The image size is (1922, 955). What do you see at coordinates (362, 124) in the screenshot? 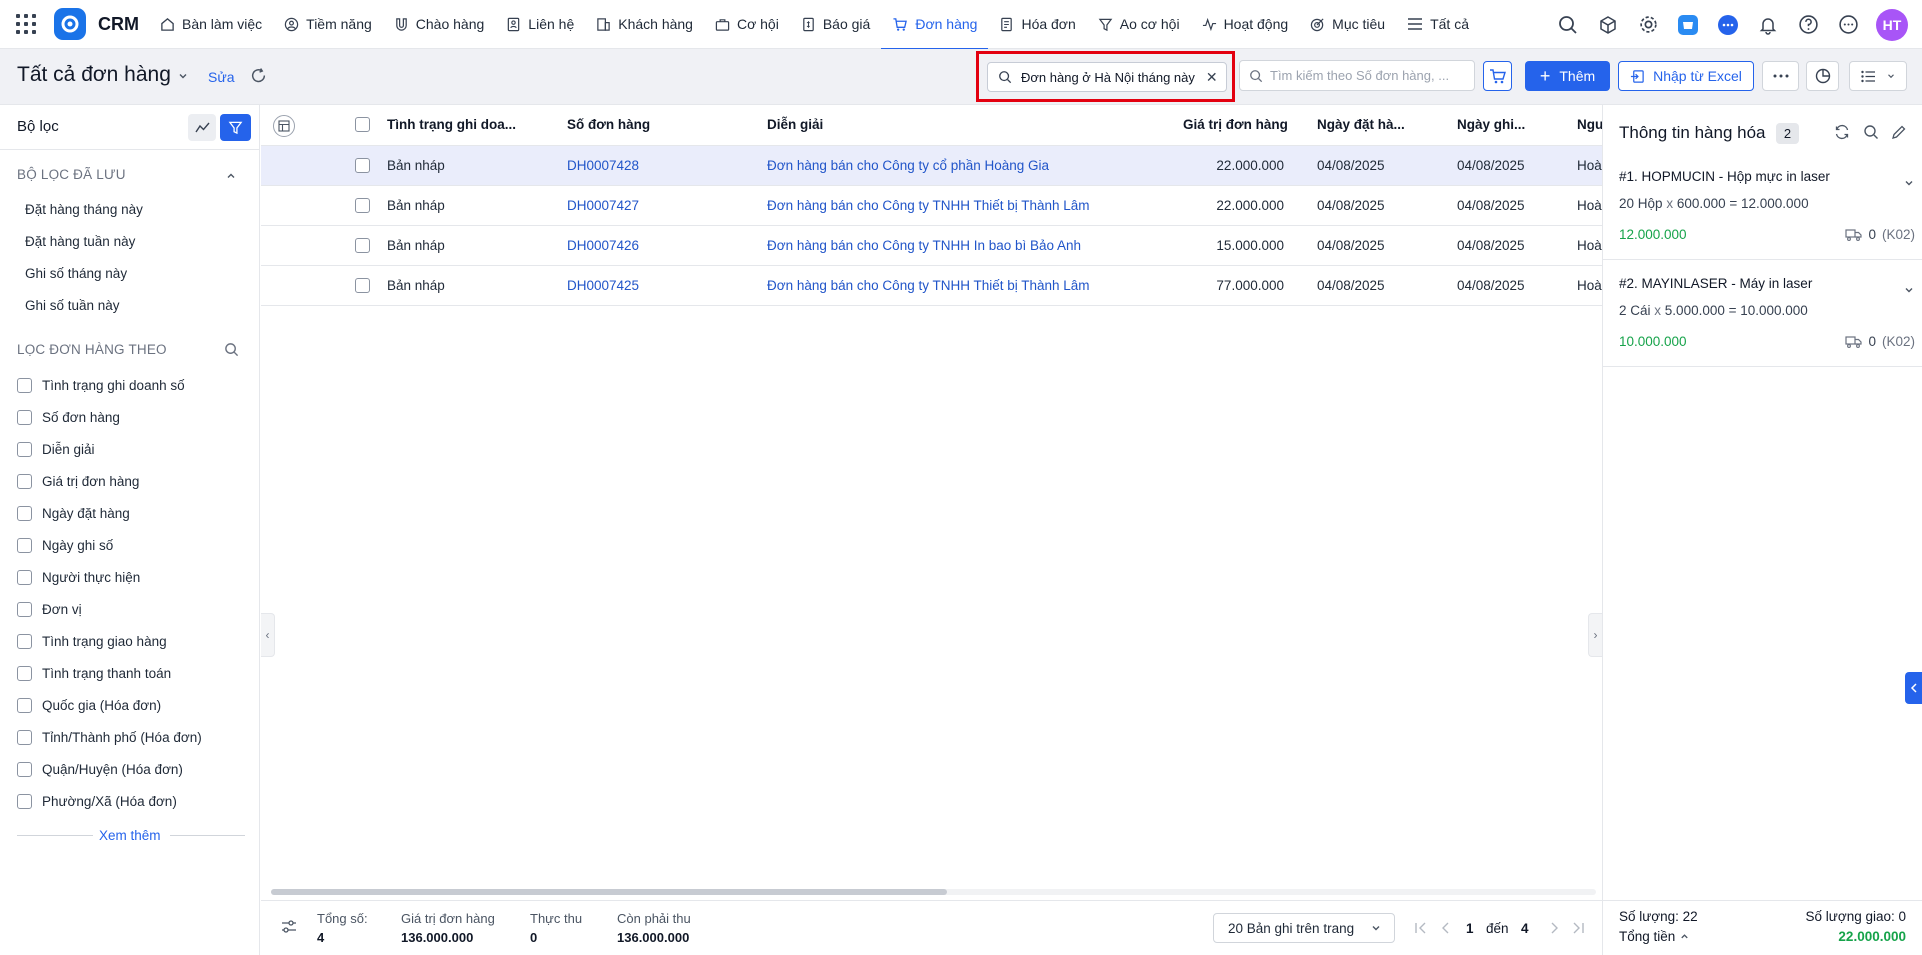
I see `select-all-checkbox` at bounding box center [362, 124].